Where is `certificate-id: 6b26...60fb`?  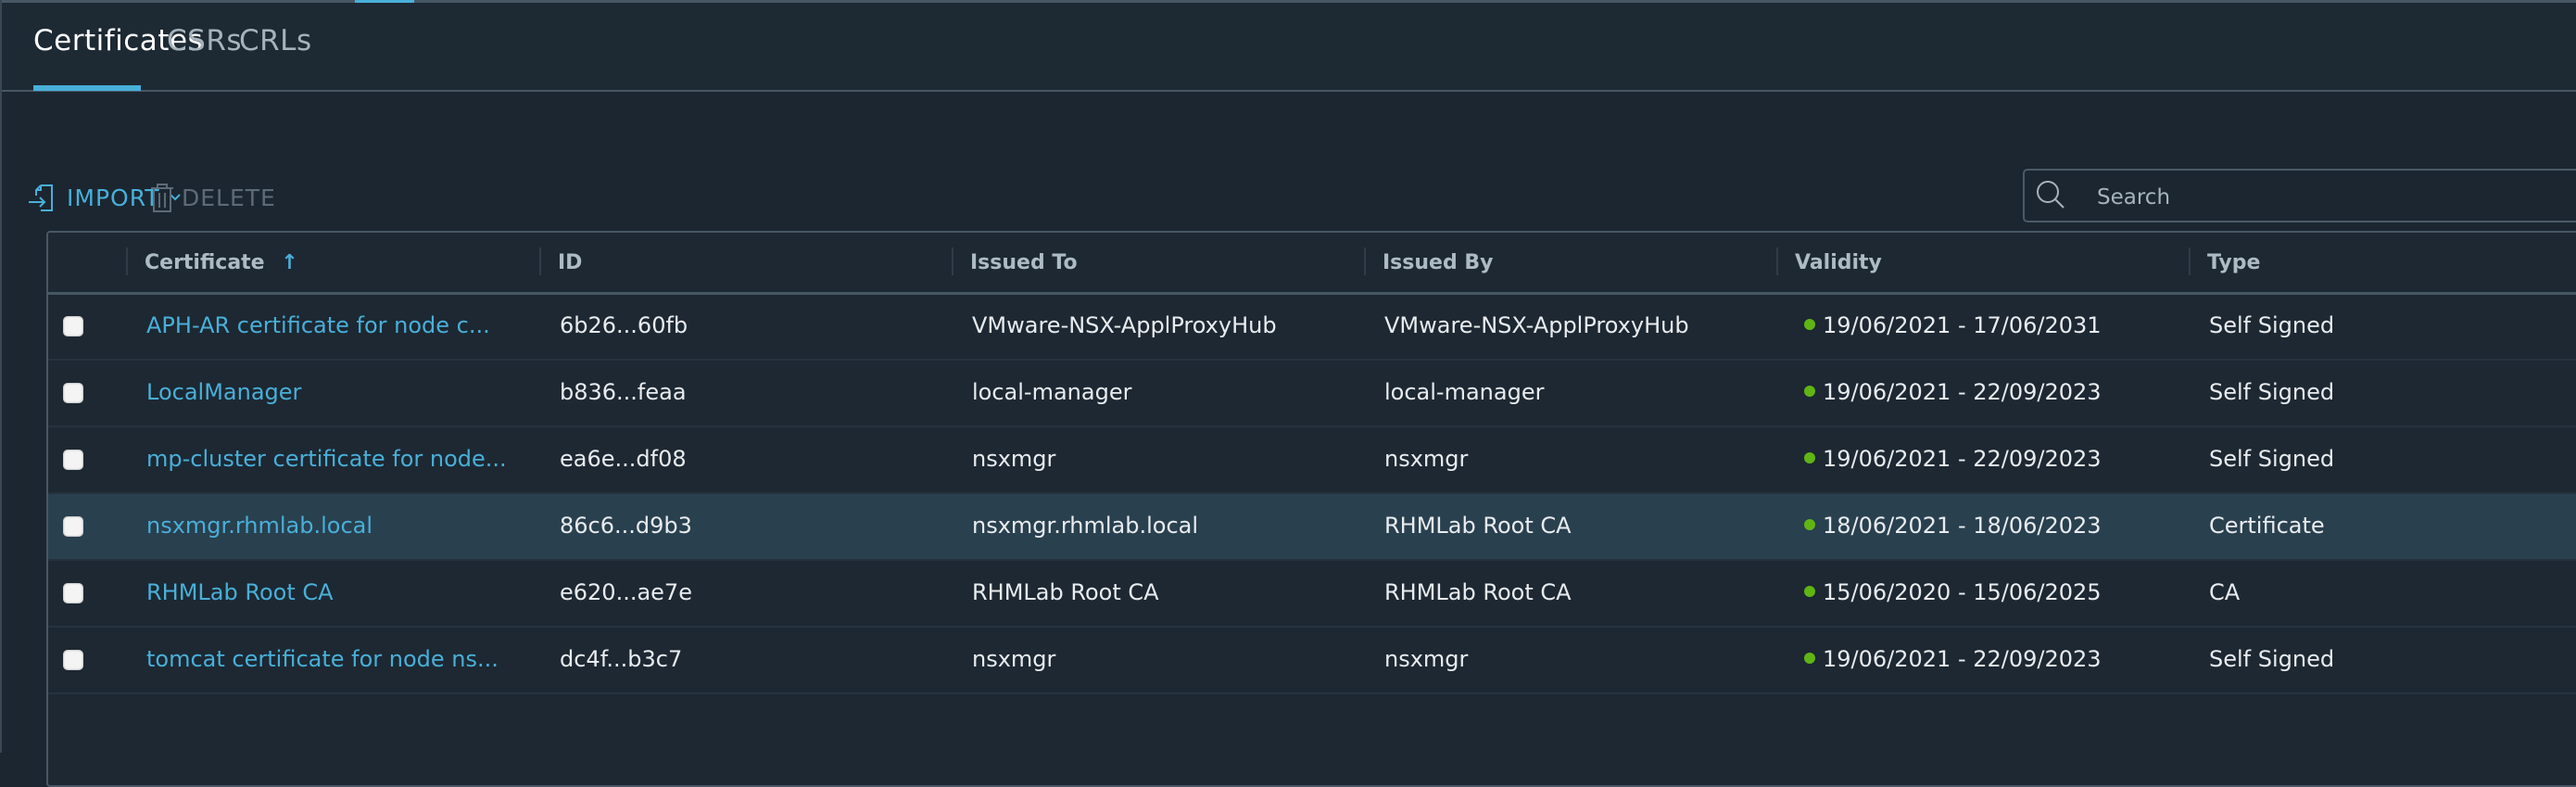 certificate-id: 6b26...60fb is located at coordinates (624, 325).